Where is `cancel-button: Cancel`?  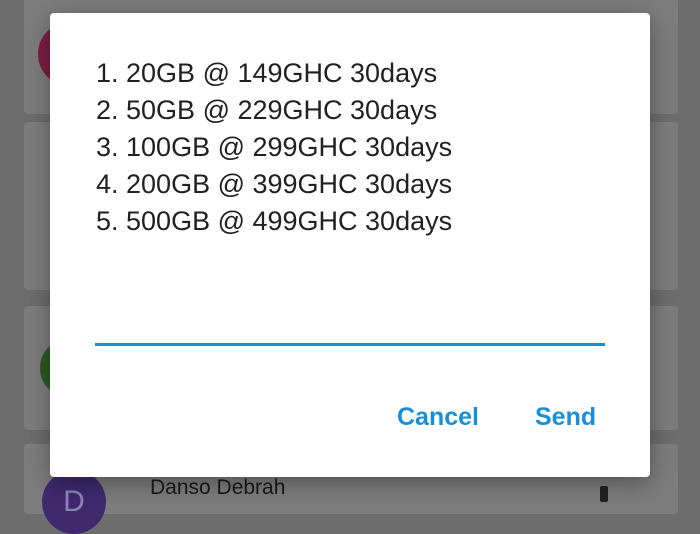 cancel-button: Cancel is located at coordinates (438, 417).